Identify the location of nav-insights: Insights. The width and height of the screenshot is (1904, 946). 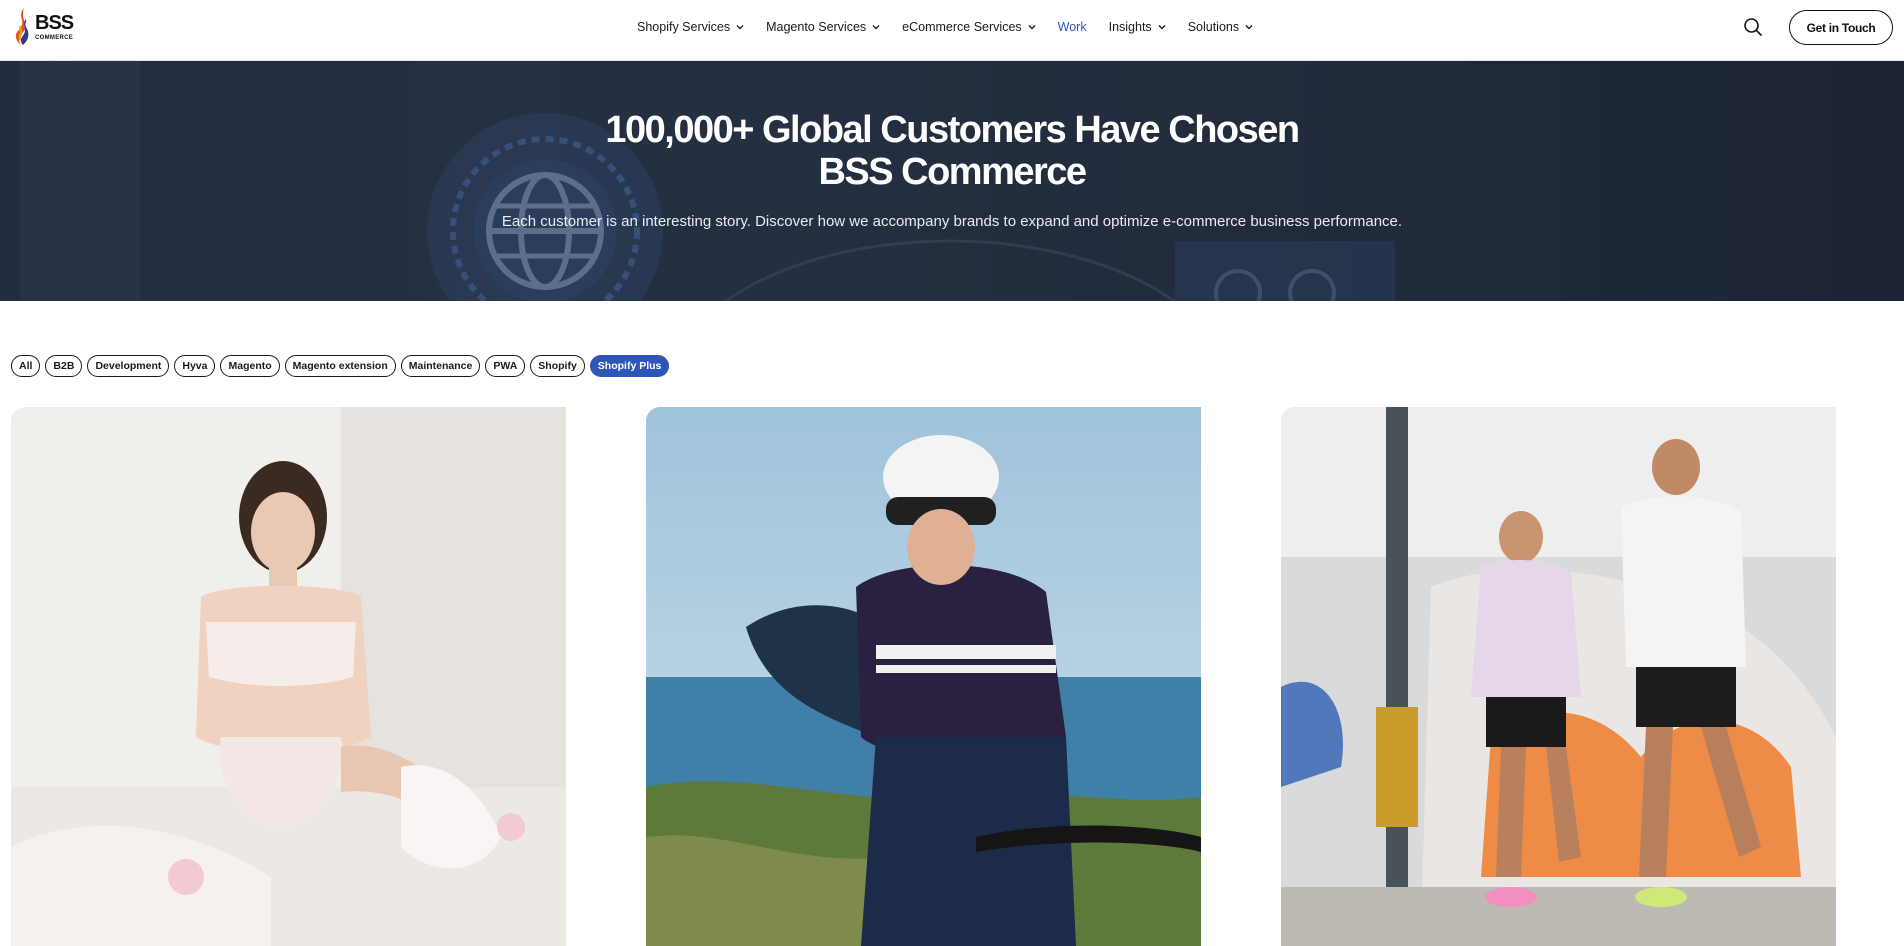
(1137, 27).